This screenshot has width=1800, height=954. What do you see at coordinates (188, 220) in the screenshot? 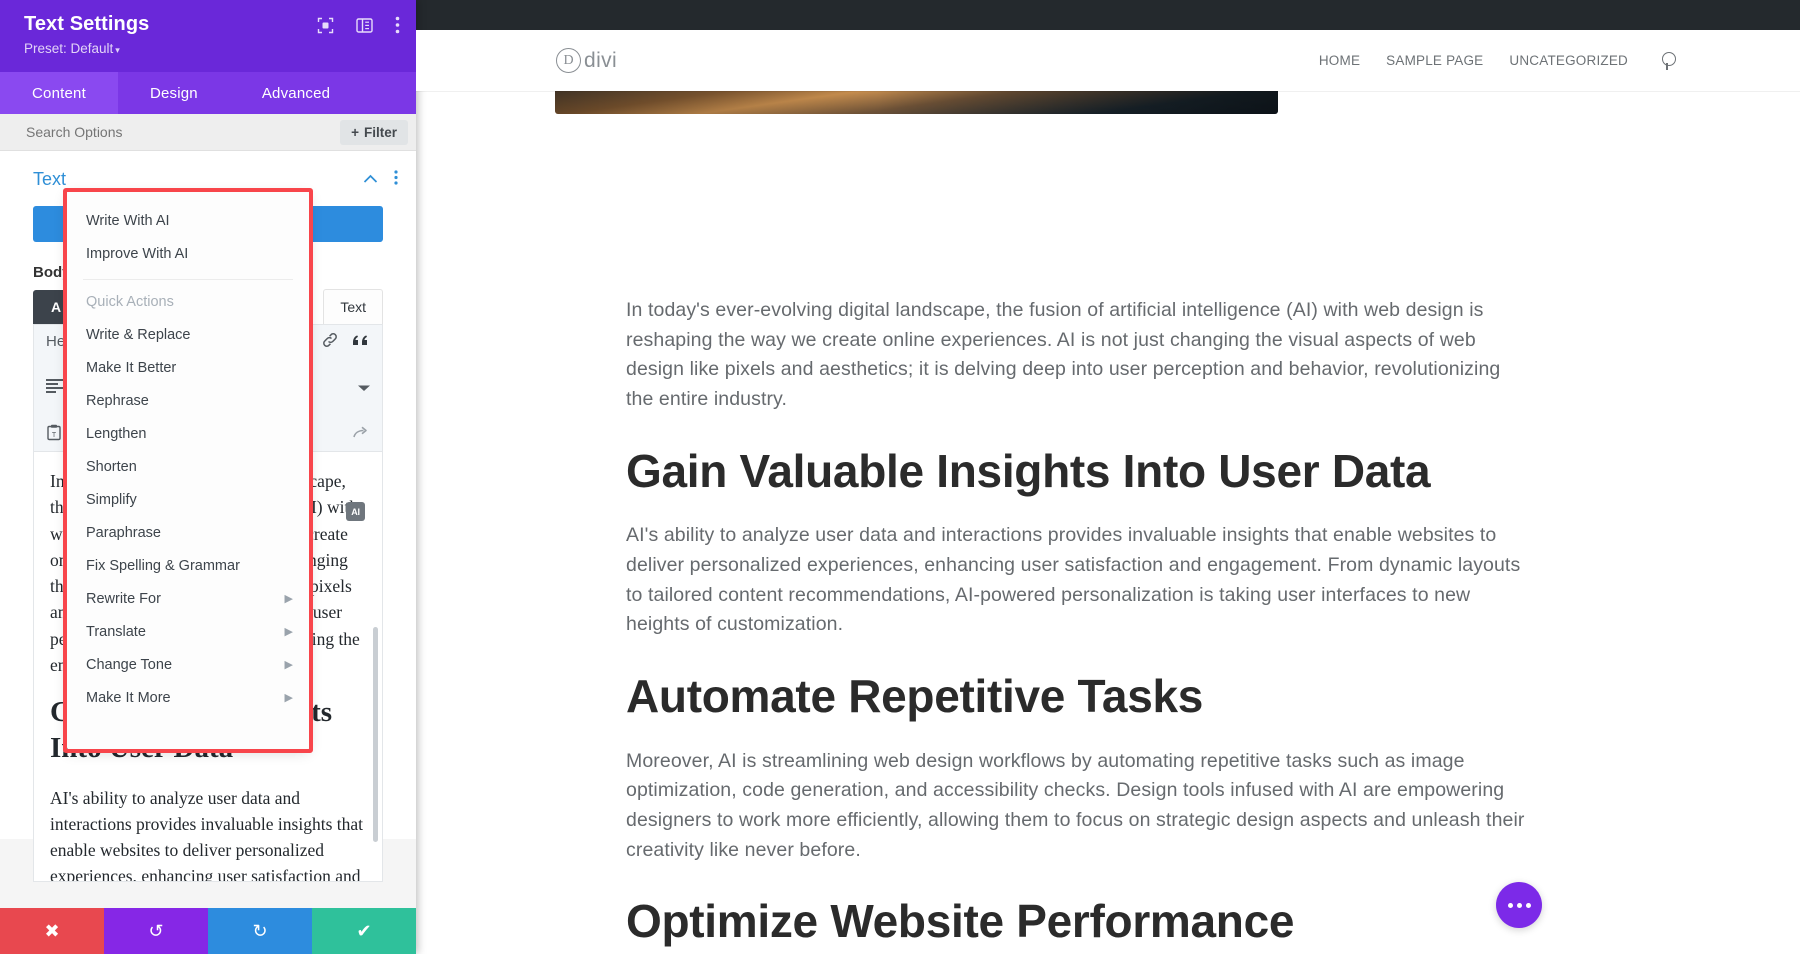
I see `menu-item-write-with-ai: Write With AI` at bounding box center [188, 220].